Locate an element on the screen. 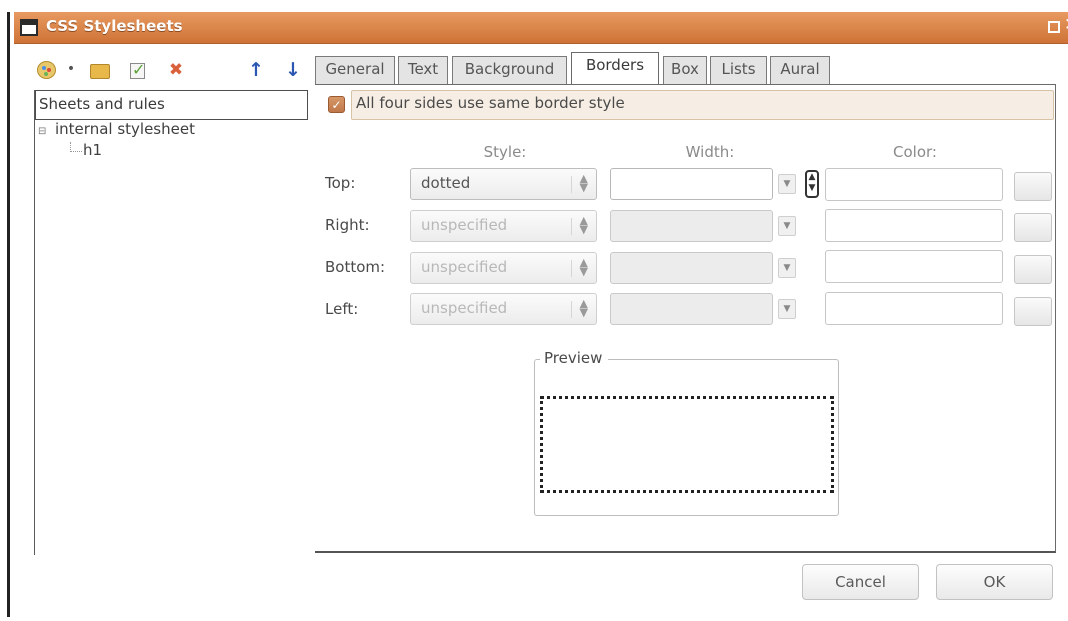 This screenshot has height=621, width=1068. tab-background: Background is located at coordinates (509, 70).